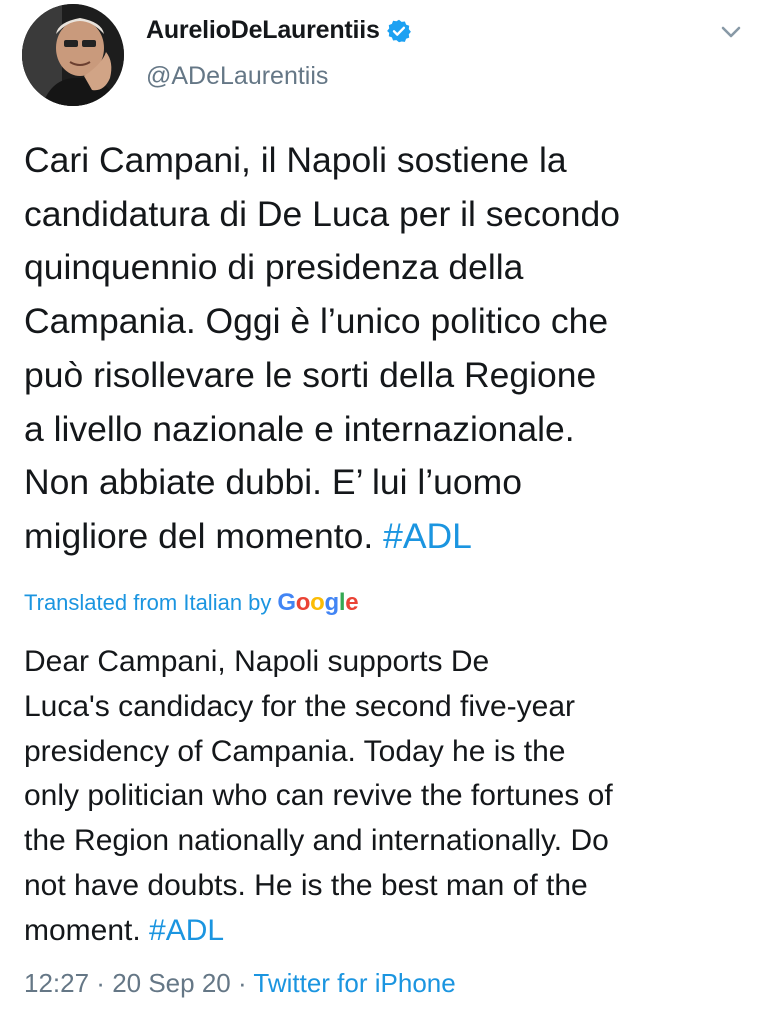 This screenshot has height=1024, width=761. I want to click on tweet-text-line: può risollevare le sorti della Regione, so click(310, 374).